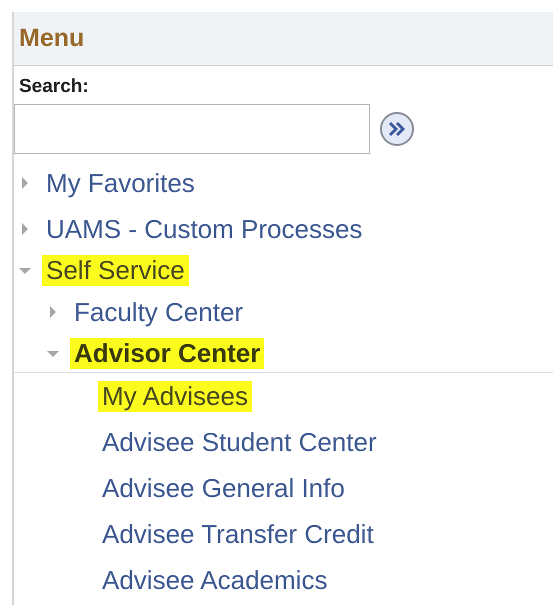 The width and height of the screenshot is (553, 605). Describe the element at coordinates (239, 442) in the screenshot. I see `menu-link: Advisee Student Center` at that location.